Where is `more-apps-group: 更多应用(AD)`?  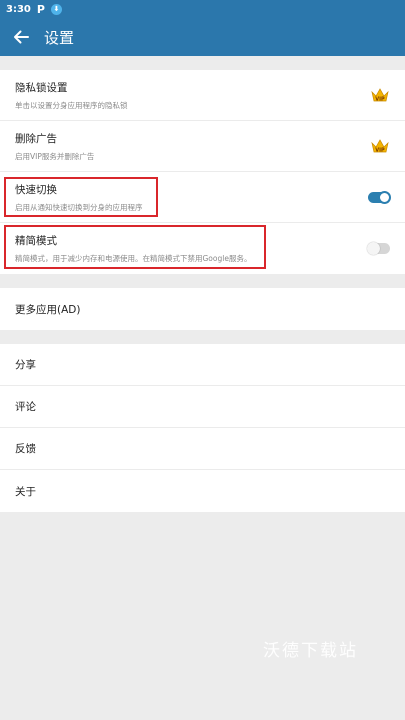
more-apps-group: 更多应用(AD) is located at coordinates (202, 309).